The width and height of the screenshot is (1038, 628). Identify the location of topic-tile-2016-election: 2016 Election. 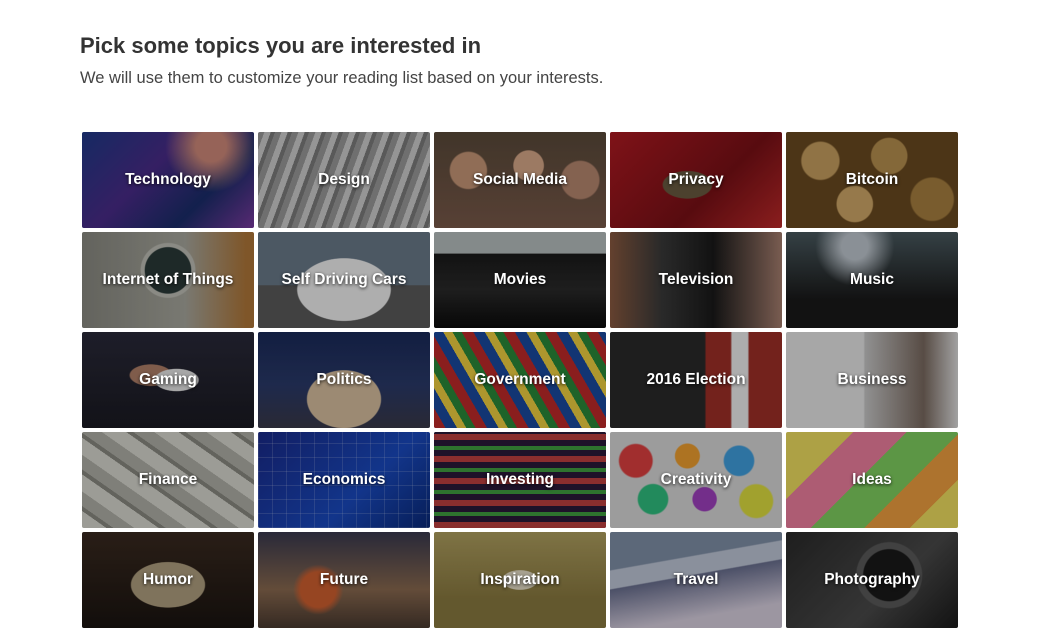
(696, 380).